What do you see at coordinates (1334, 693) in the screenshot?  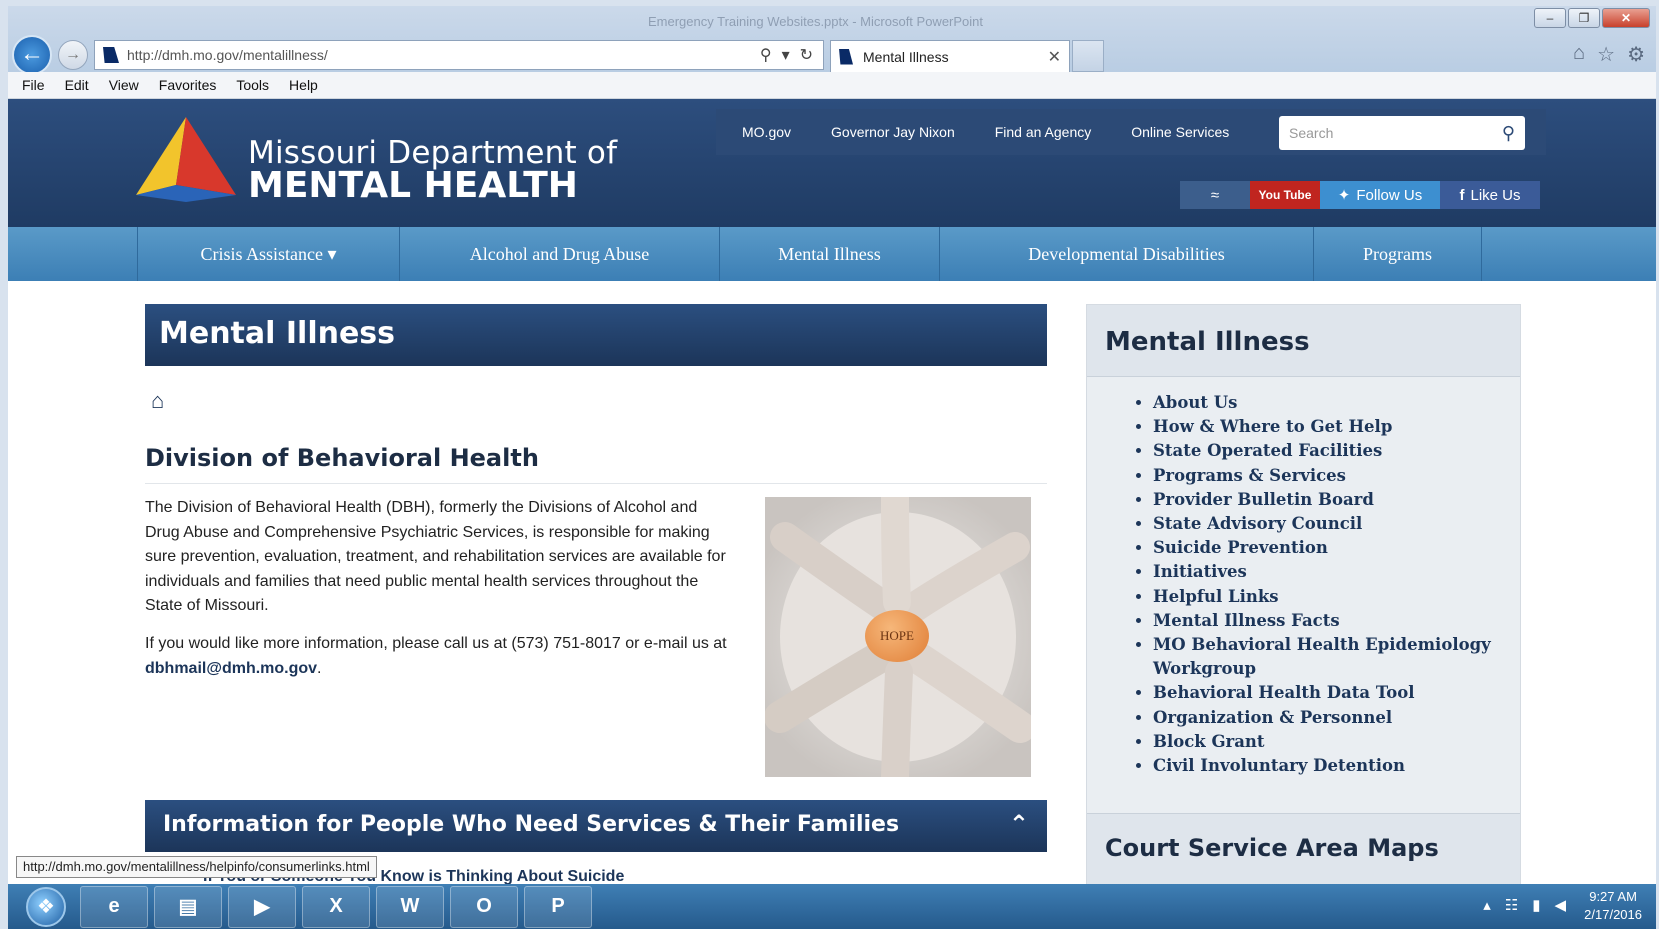 I see `sidebar-link: Behavioral Health Data Tool` at bounding box center [1334, 693].